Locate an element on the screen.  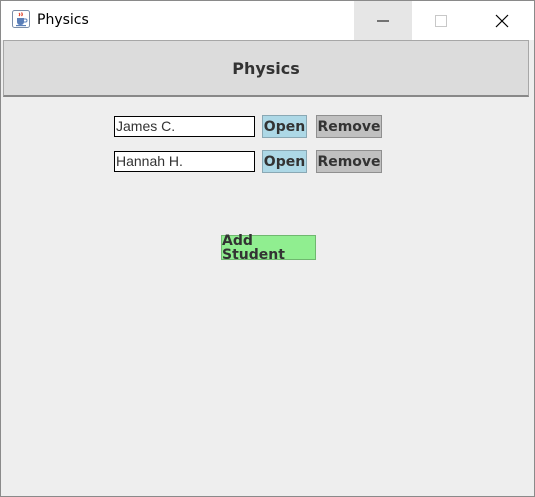
title-bar: Physics is located at coordinates (267, 20).